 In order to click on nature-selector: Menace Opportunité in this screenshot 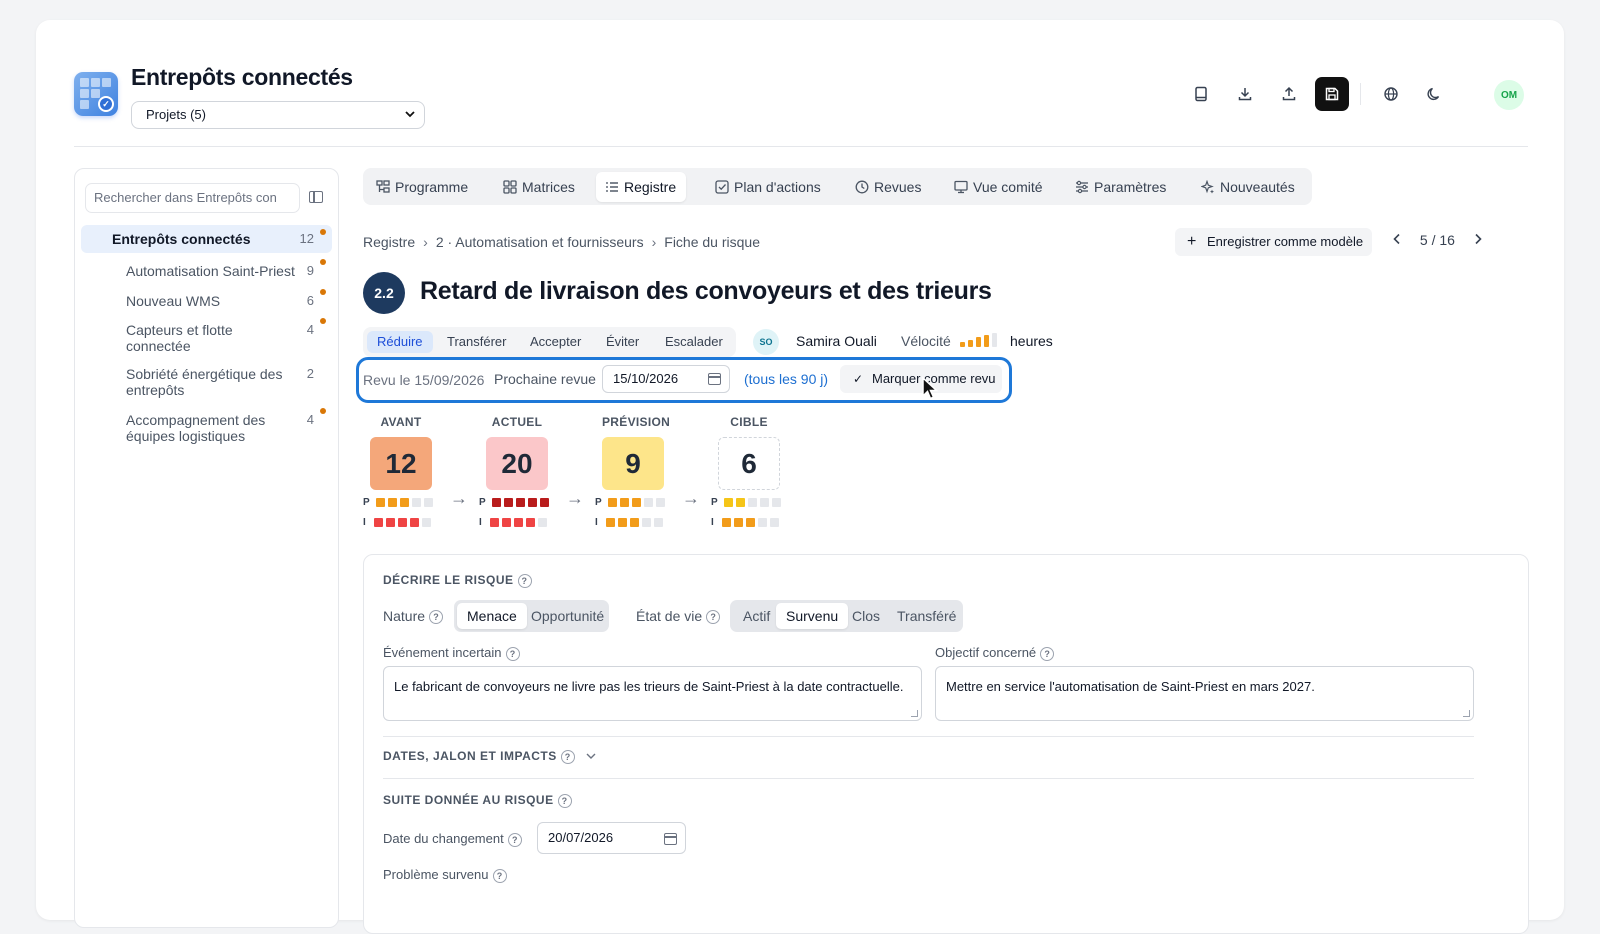, I will do `click(531, 616)`.